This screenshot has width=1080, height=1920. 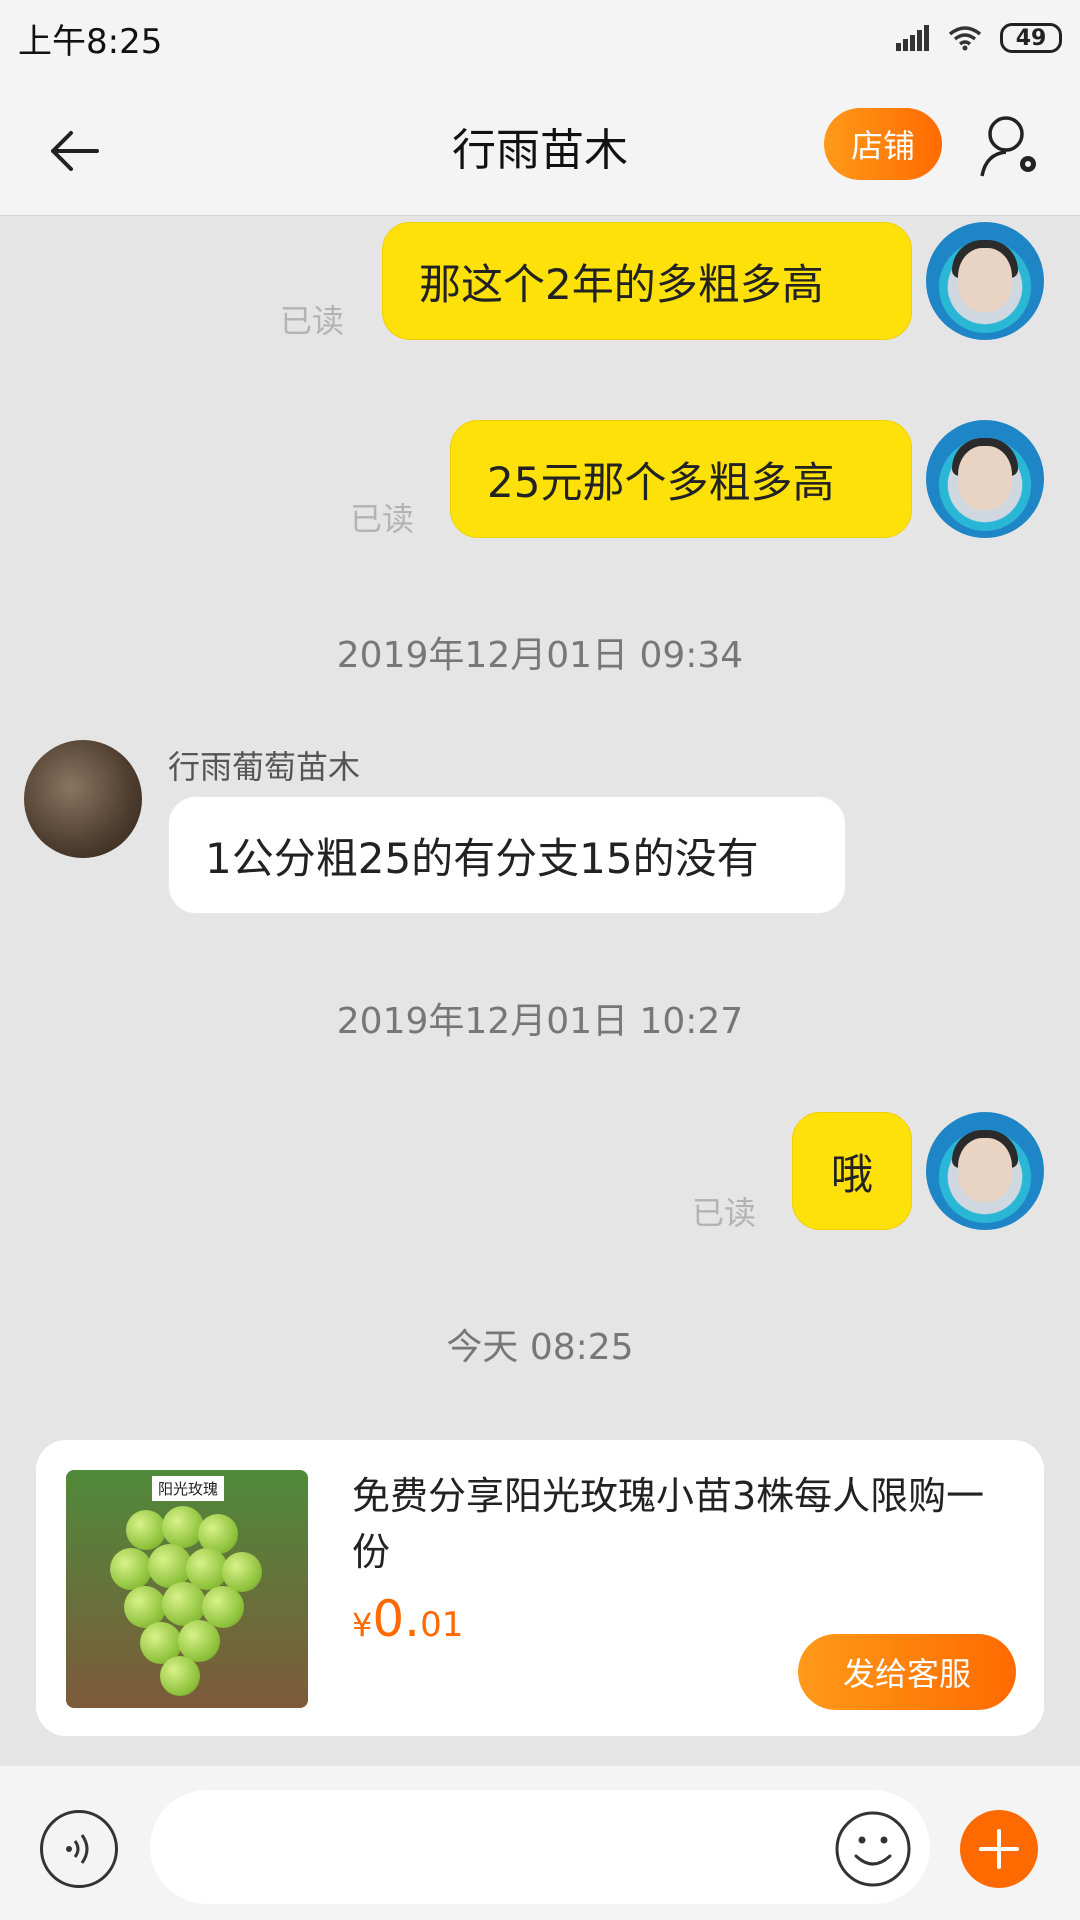 I want to click on message-bubble-theirs: 1公分粗25的有分支15的没有, so click(x=507, y=855).